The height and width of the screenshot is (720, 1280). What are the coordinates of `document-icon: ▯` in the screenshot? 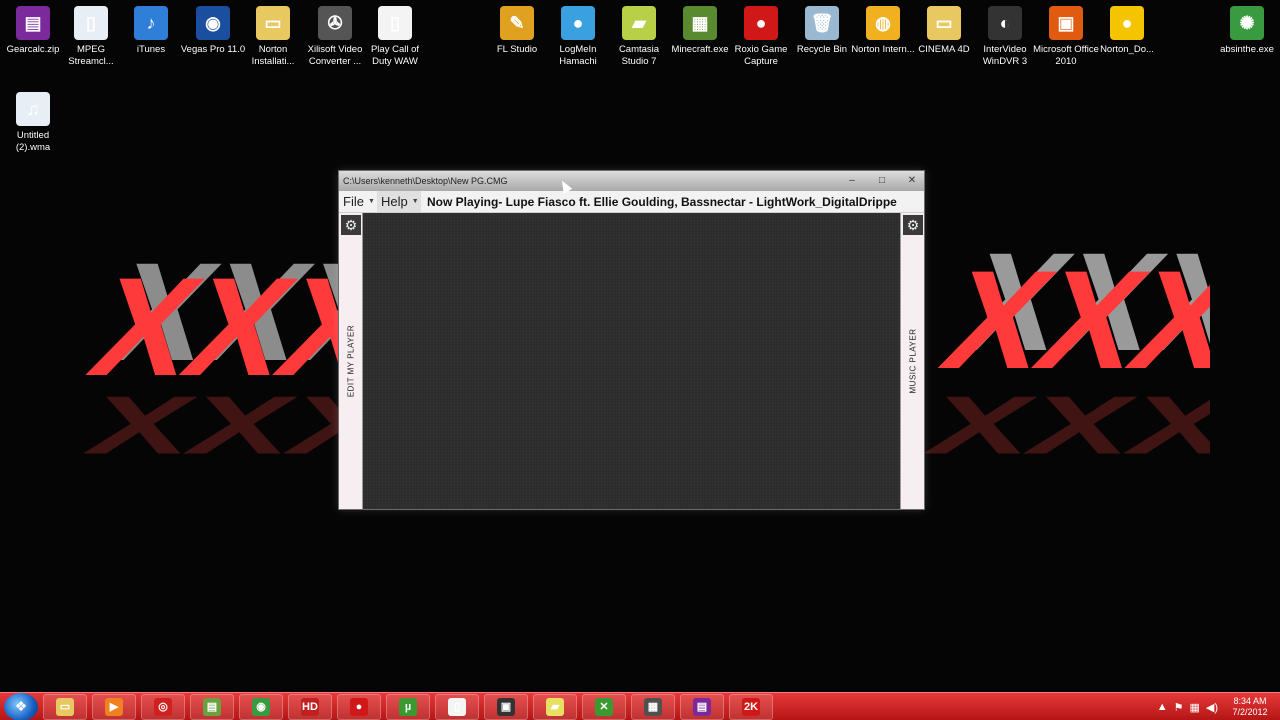 It's located at (91, 23).